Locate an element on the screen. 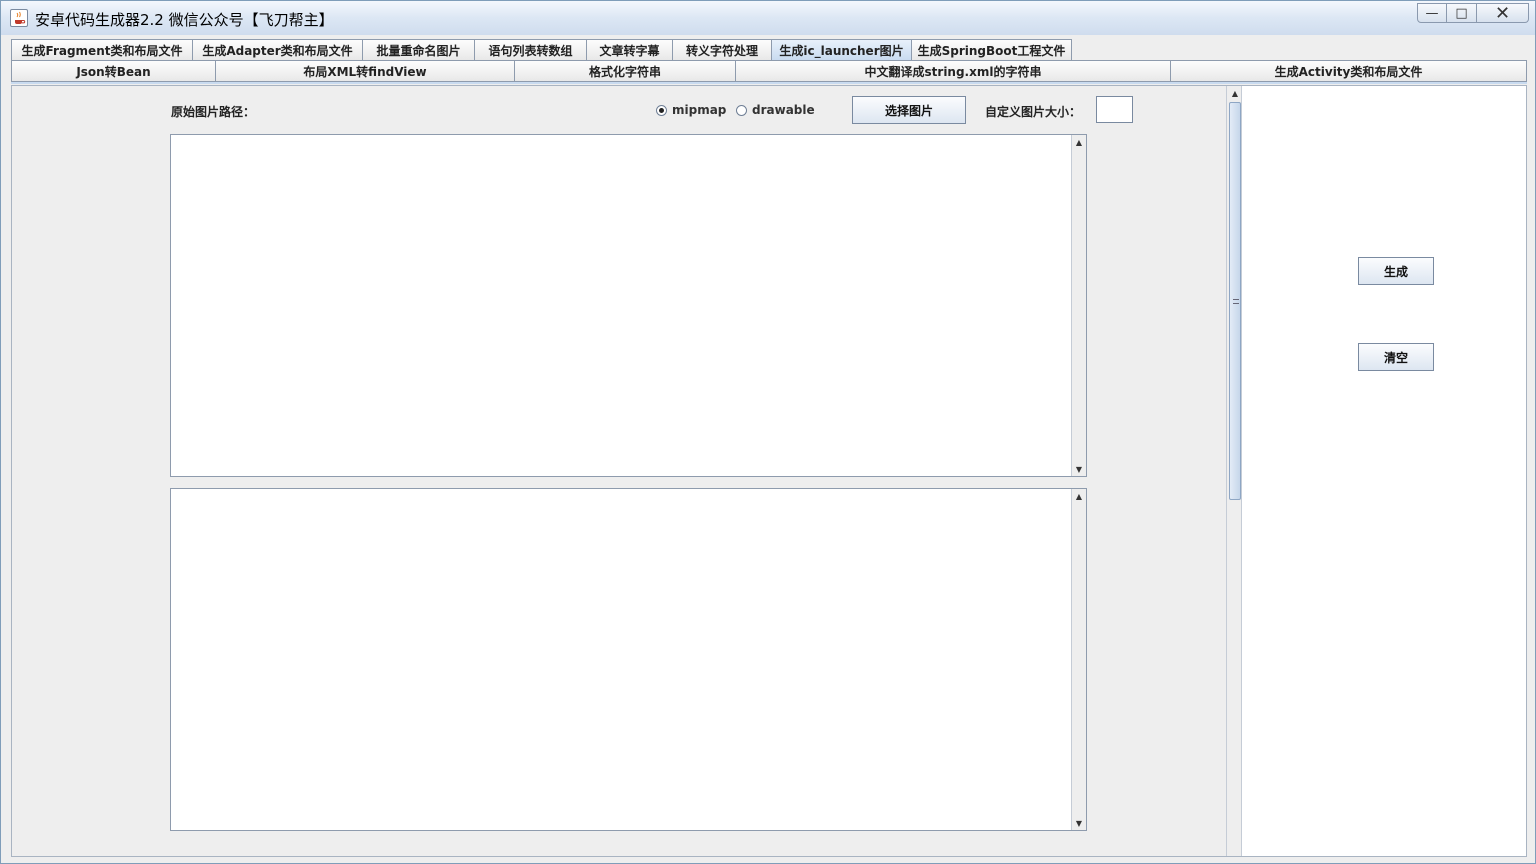 The width and height of the screenshot is (1536, 864). window-controls: — □ ✕ is located at coordinates (1473, 13).